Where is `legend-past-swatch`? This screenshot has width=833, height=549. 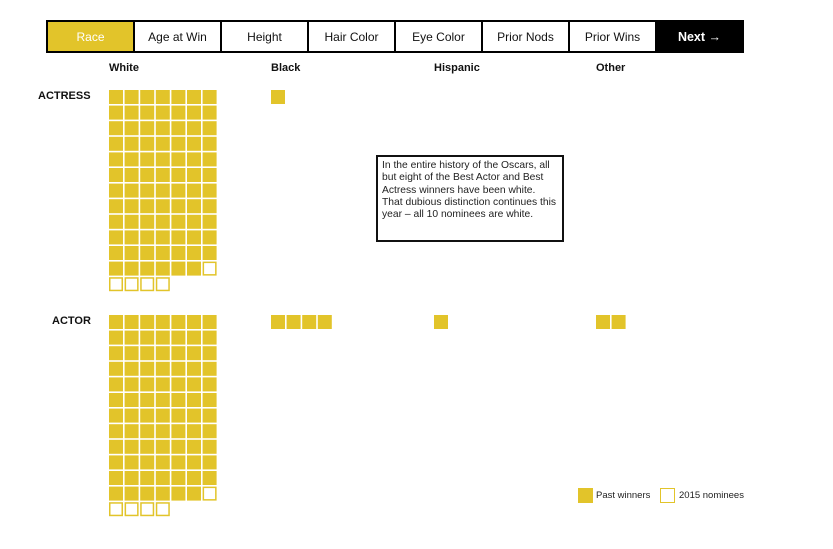
legend-past-swatch is located at coordinates (585, 495).